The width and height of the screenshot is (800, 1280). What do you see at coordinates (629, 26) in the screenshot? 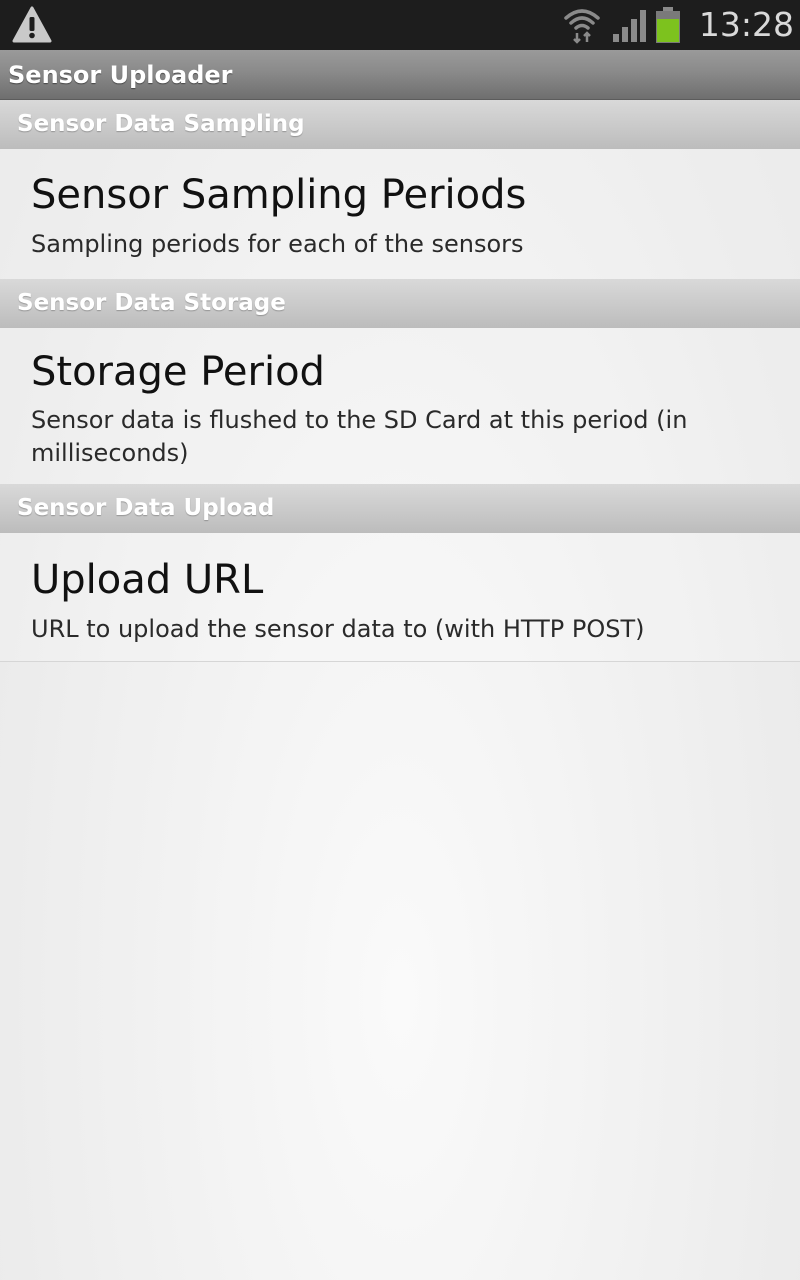
I see `cell-signal-icon` at bounding box center [629, 26].